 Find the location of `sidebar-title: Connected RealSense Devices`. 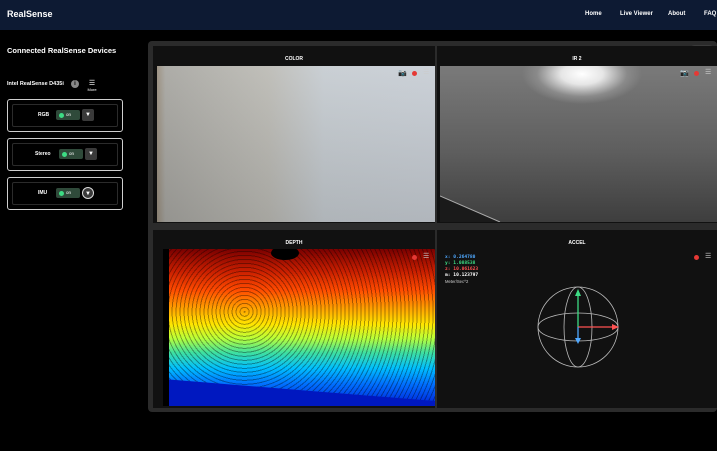

sidebar-title: Connected RealSense Devices is located at coordinates (62, 50).